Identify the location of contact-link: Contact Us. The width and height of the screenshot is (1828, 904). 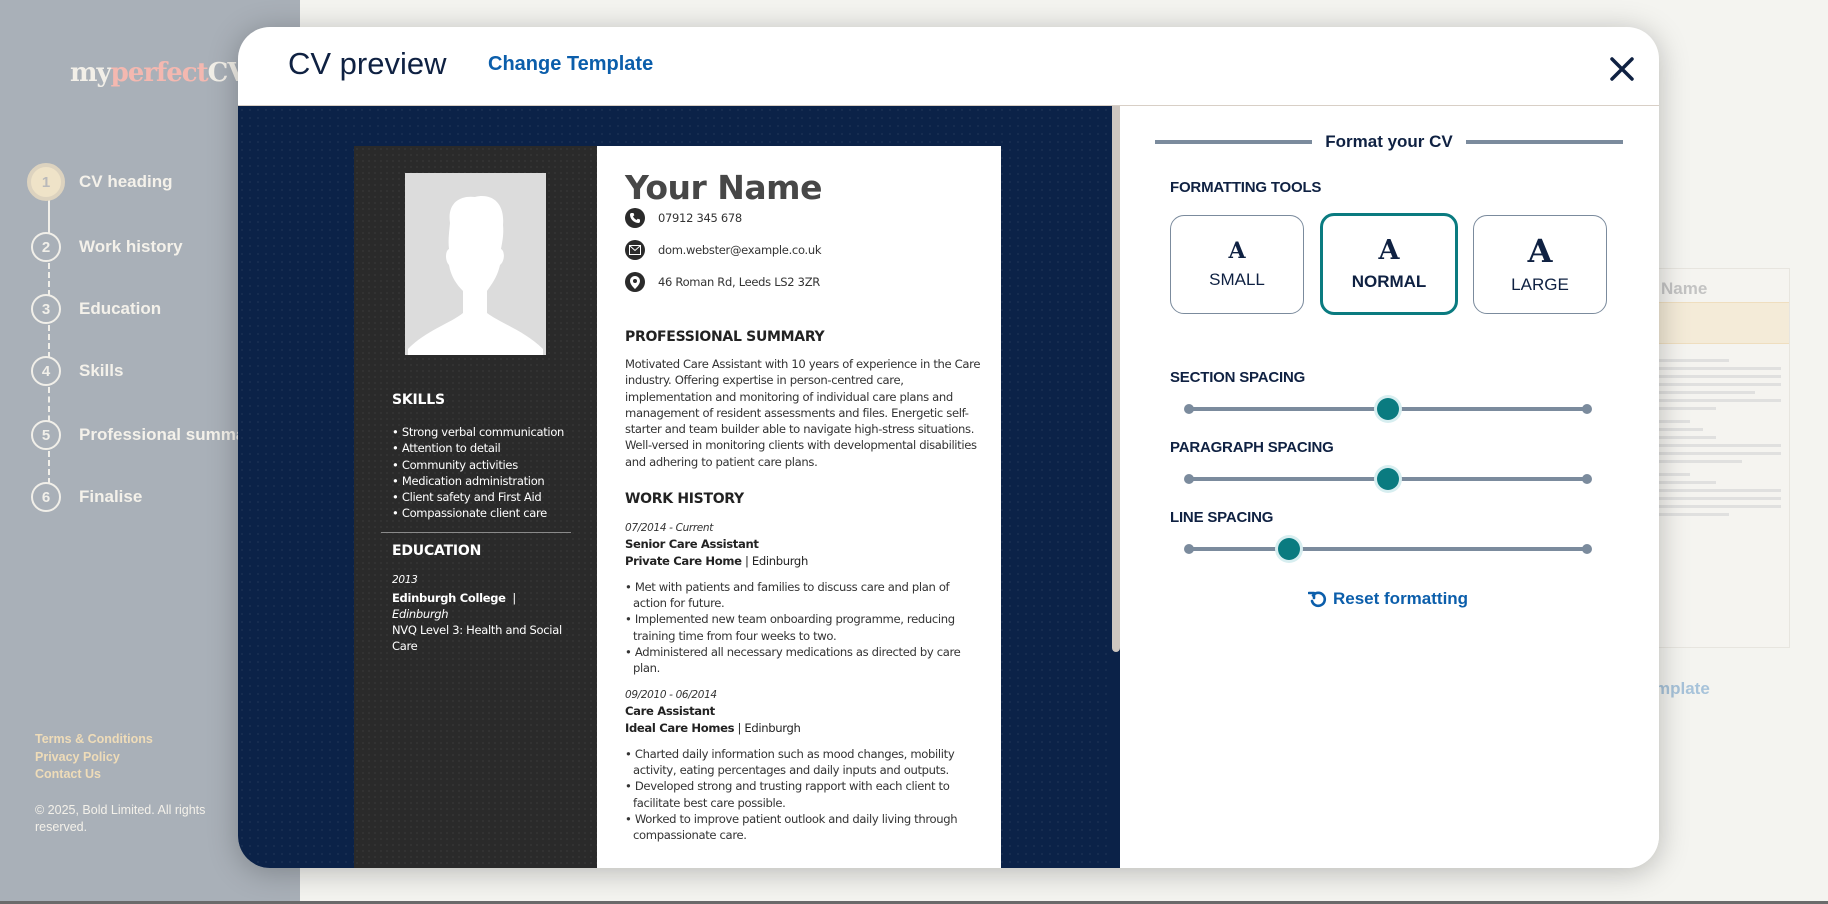
(94, 775).